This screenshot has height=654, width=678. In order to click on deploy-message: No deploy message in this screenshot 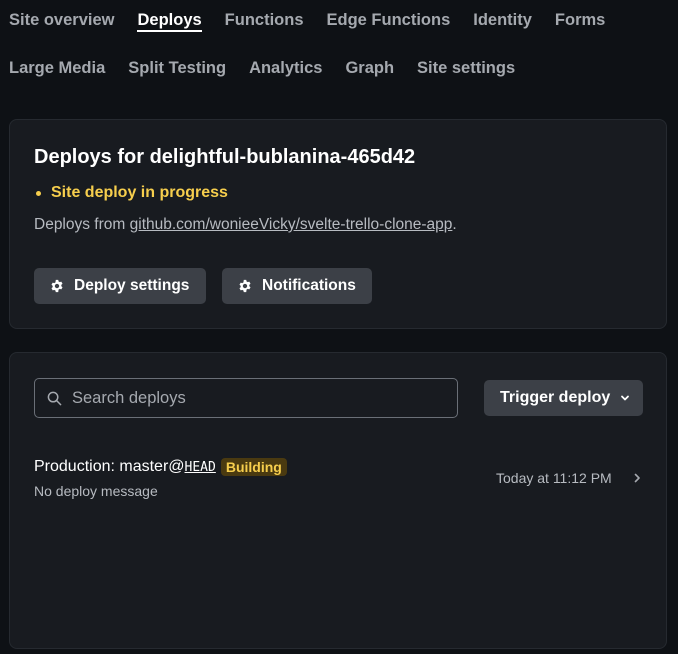, I will do `click(96, 491)`.